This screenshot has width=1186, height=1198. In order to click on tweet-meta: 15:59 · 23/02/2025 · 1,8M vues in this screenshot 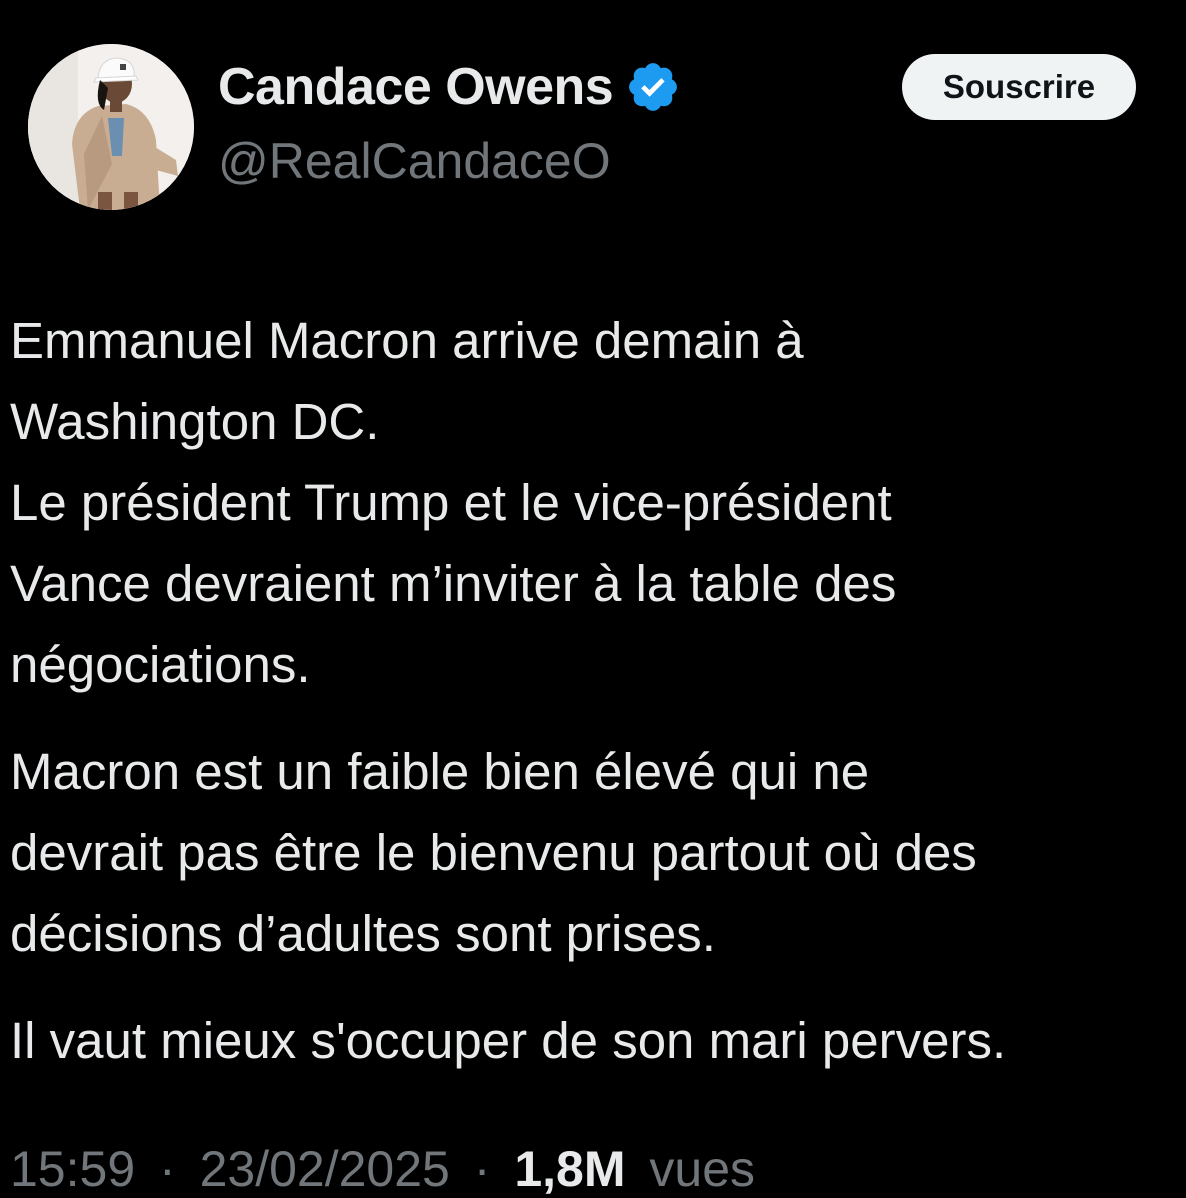, I will do `click(382, 1169)`.